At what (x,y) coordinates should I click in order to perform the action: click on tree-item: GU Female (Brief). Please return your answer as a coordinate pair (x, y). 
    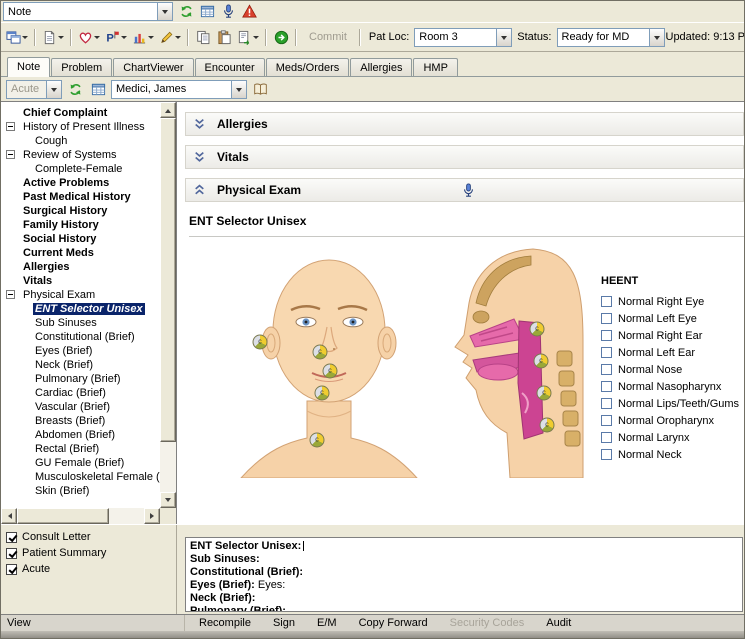
    Looking at the image, I should click on (80, 463).